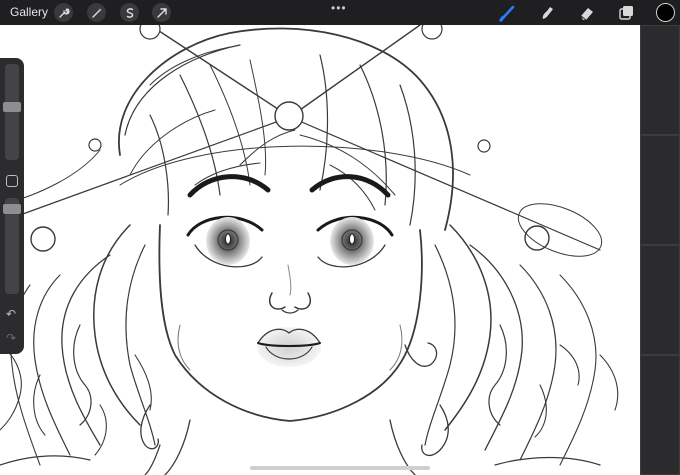 Image resolution: width=680 pixels, height=475 pixels. I want to click on opacity-knob, so click(12, 209).